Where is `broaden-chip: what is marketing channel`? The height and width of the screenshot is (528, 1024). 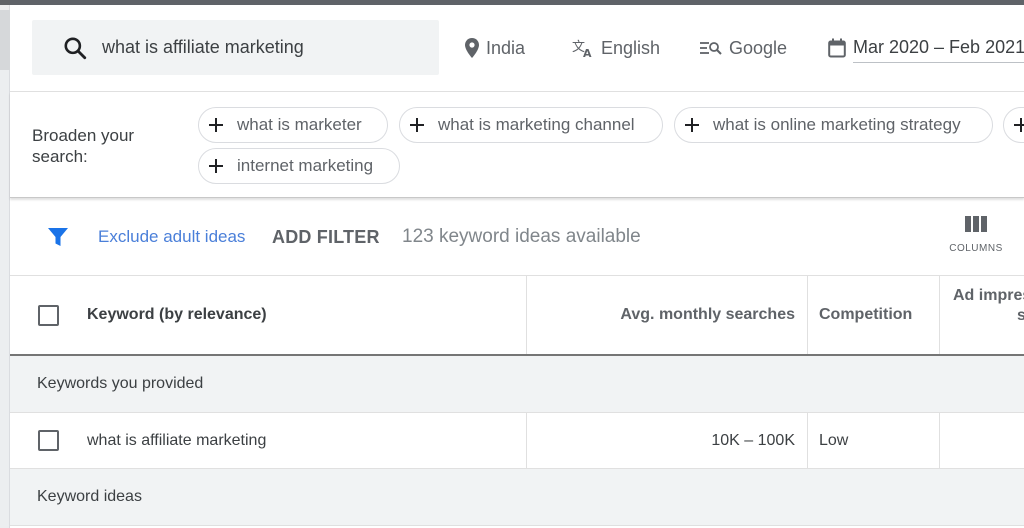 broaden-chip: what is marketing channel is located at coordinates (531, 125).